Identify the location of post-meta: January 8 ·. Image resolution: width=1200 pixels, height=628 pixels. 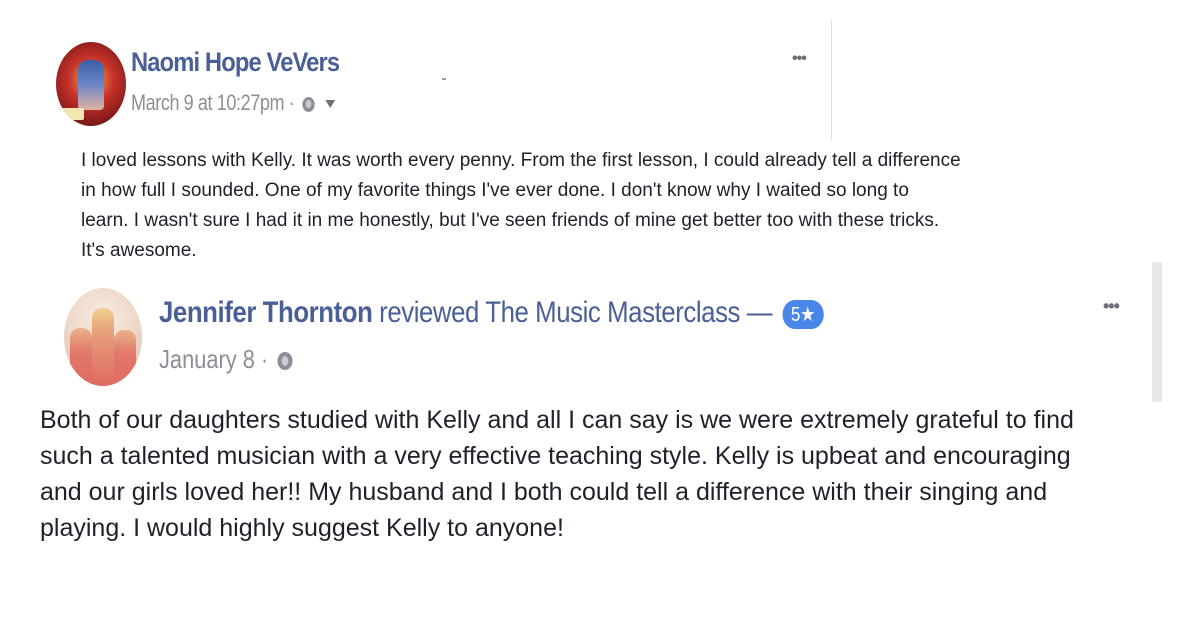
(226, 359).